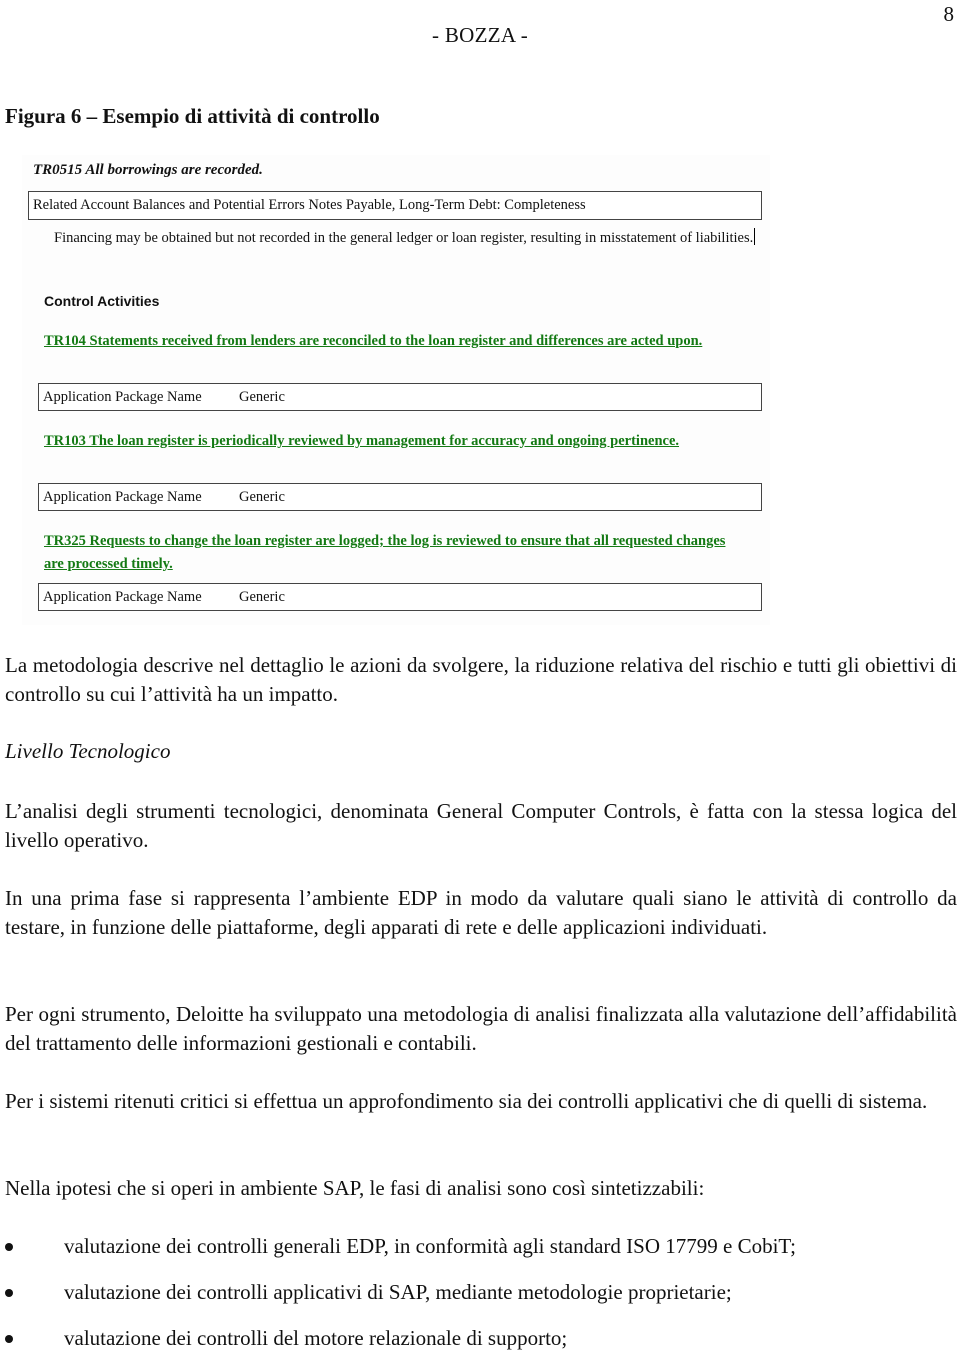  Describe the element at coordinates (755, 236) in the screenshot. I see `text-cursor` at that location.